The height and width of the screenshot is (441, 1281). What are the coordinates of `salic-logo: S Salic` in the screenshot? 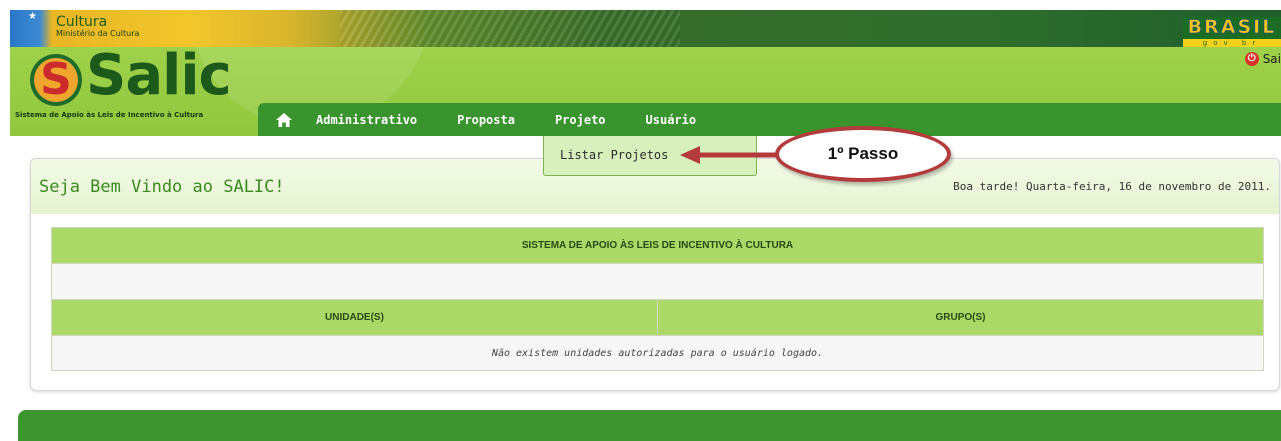 It's located at (131, 77).